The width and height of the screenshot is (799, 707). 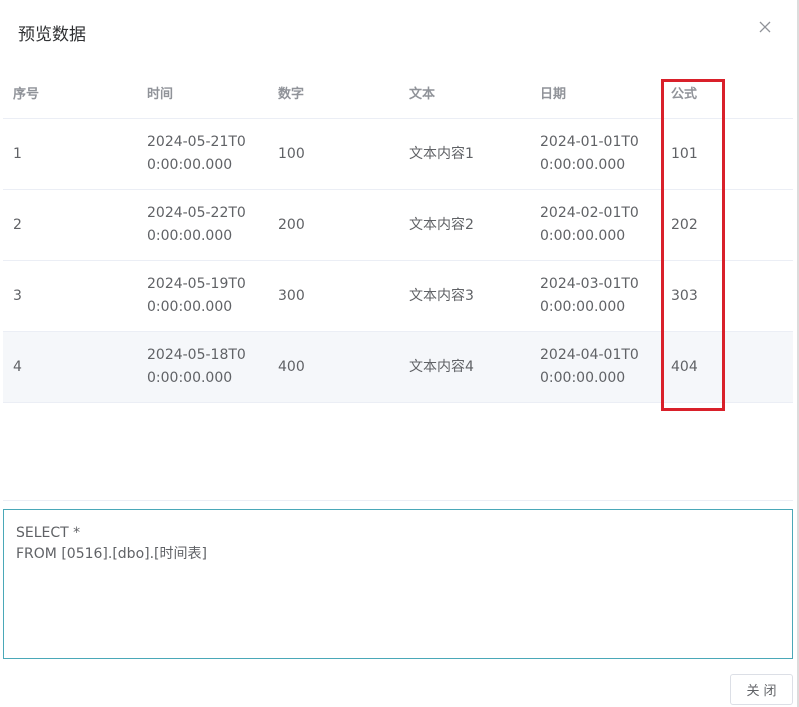 What do you see at coordinates (196, 153) in the screenshot?
I see `table-cell-time-text: 2024-05-21T00:00:00.000` at bounding box center [196, 153].